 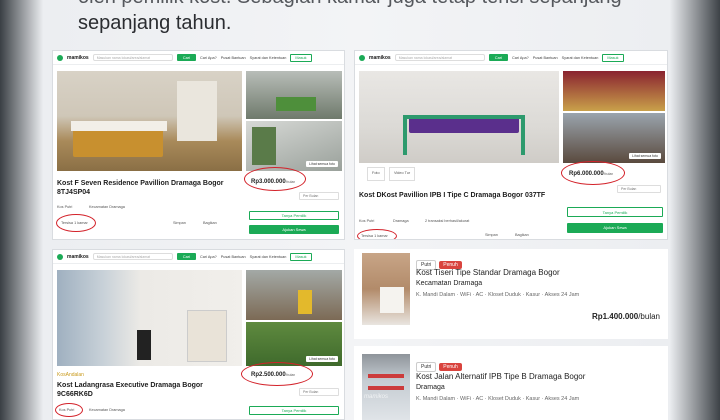 What do you see at coordinates (426, 367) in the screenshot?
I see `tag-putri: Putri` at bounding box center [426, 367].